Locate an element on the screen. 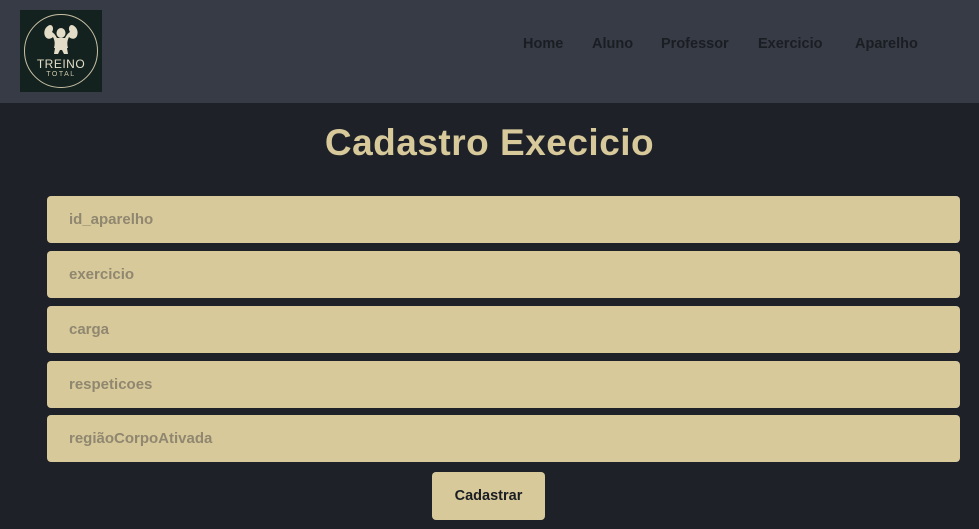  id-aparelho-field is located at coordinates (503, 219).